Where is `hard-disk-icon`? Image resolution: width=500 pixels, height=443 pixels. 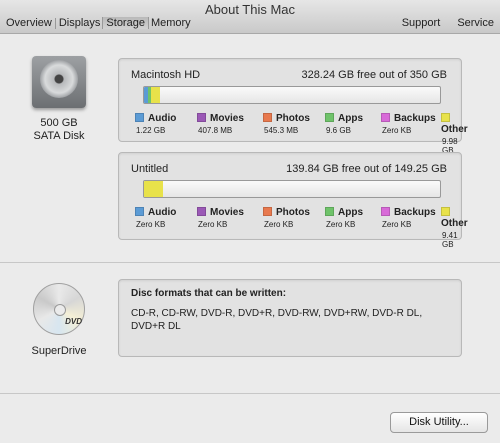 hard-disk-icon is located at coordinates (59, 82).